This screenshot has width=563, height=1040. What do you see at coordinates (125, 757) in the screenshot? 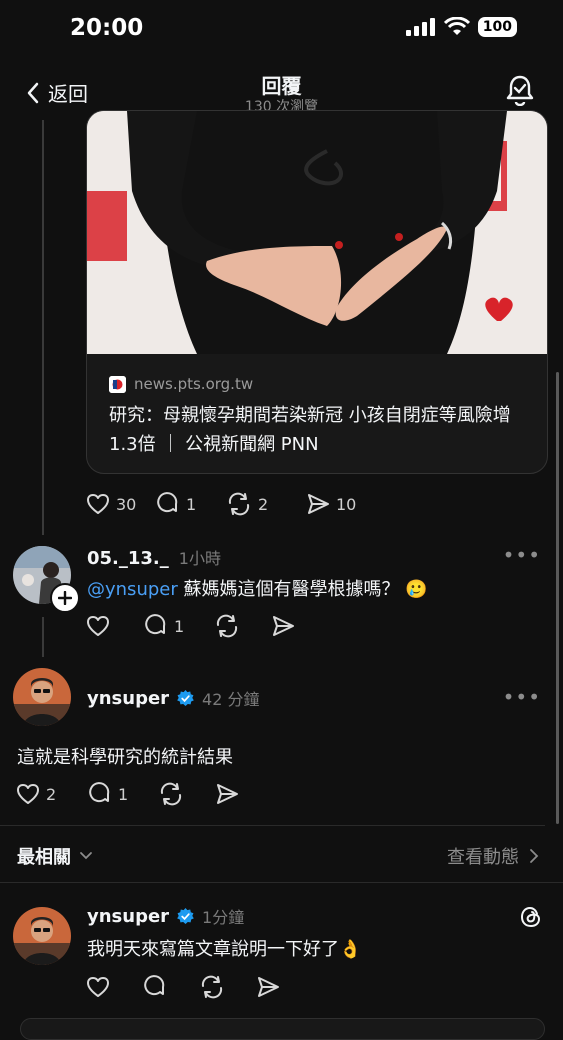
I see `reply-text: 這就是科學研究的統計結果` at bounding box center [125, 757].